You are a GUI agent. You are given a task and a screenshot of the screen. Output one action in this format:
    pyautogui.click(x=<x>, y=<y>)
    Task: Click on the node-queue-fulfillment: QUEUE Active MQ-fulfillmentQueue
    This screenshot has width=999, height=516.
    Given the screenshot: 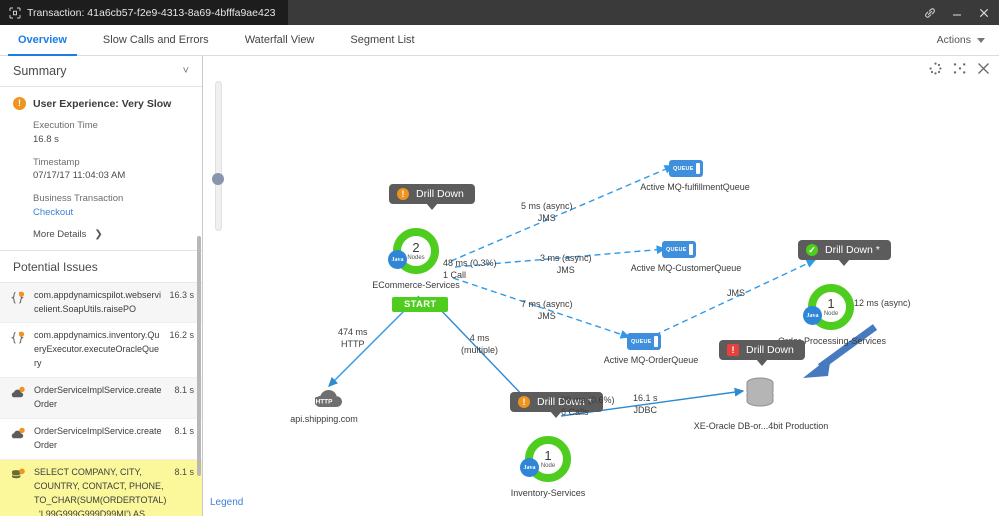 What is the action you would take?
    pyautogui.click(x=695, y=176)
    